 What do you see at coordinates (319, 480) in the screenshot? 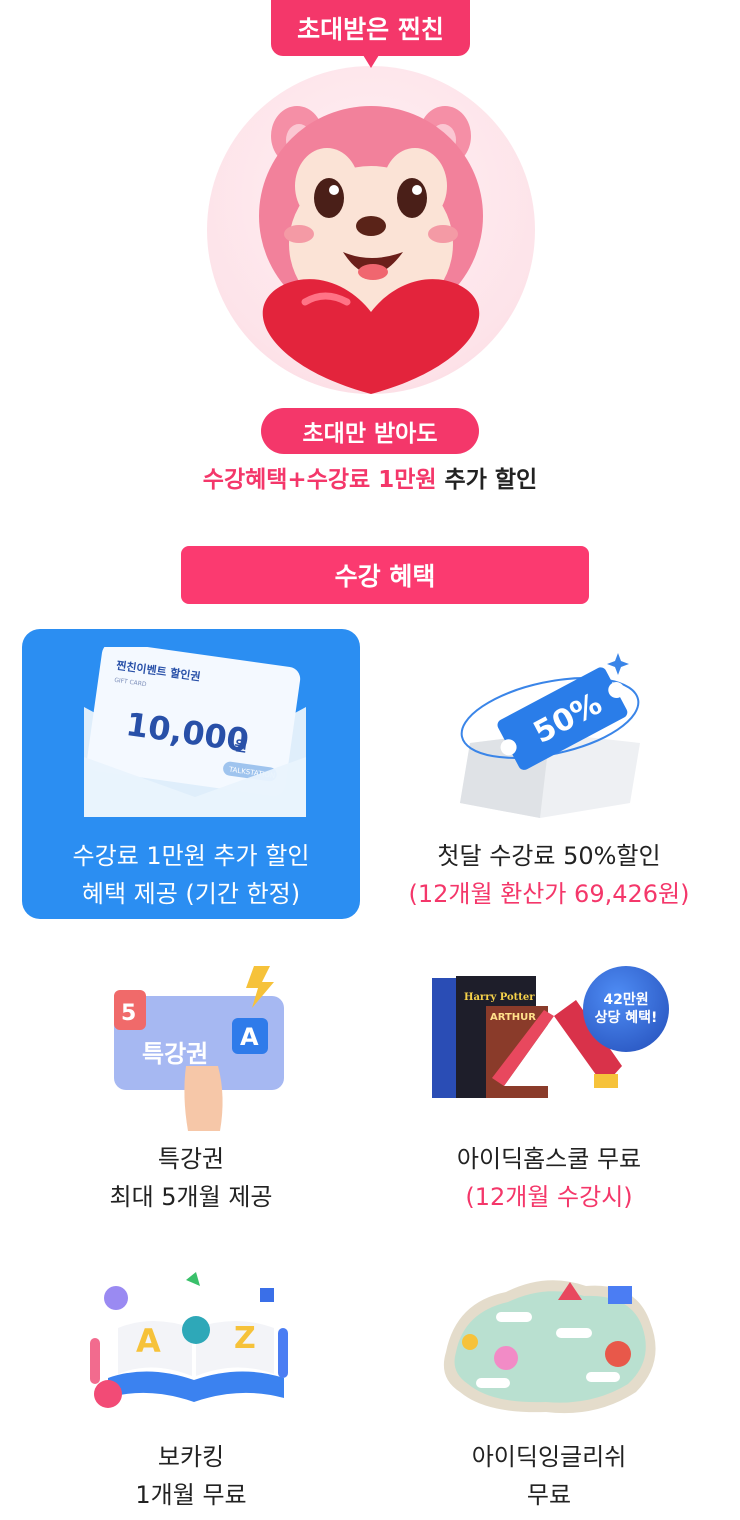
I see `invite-discount-highlight: 수강혜택+수강료 1만원` at bounding box center [319, 480].